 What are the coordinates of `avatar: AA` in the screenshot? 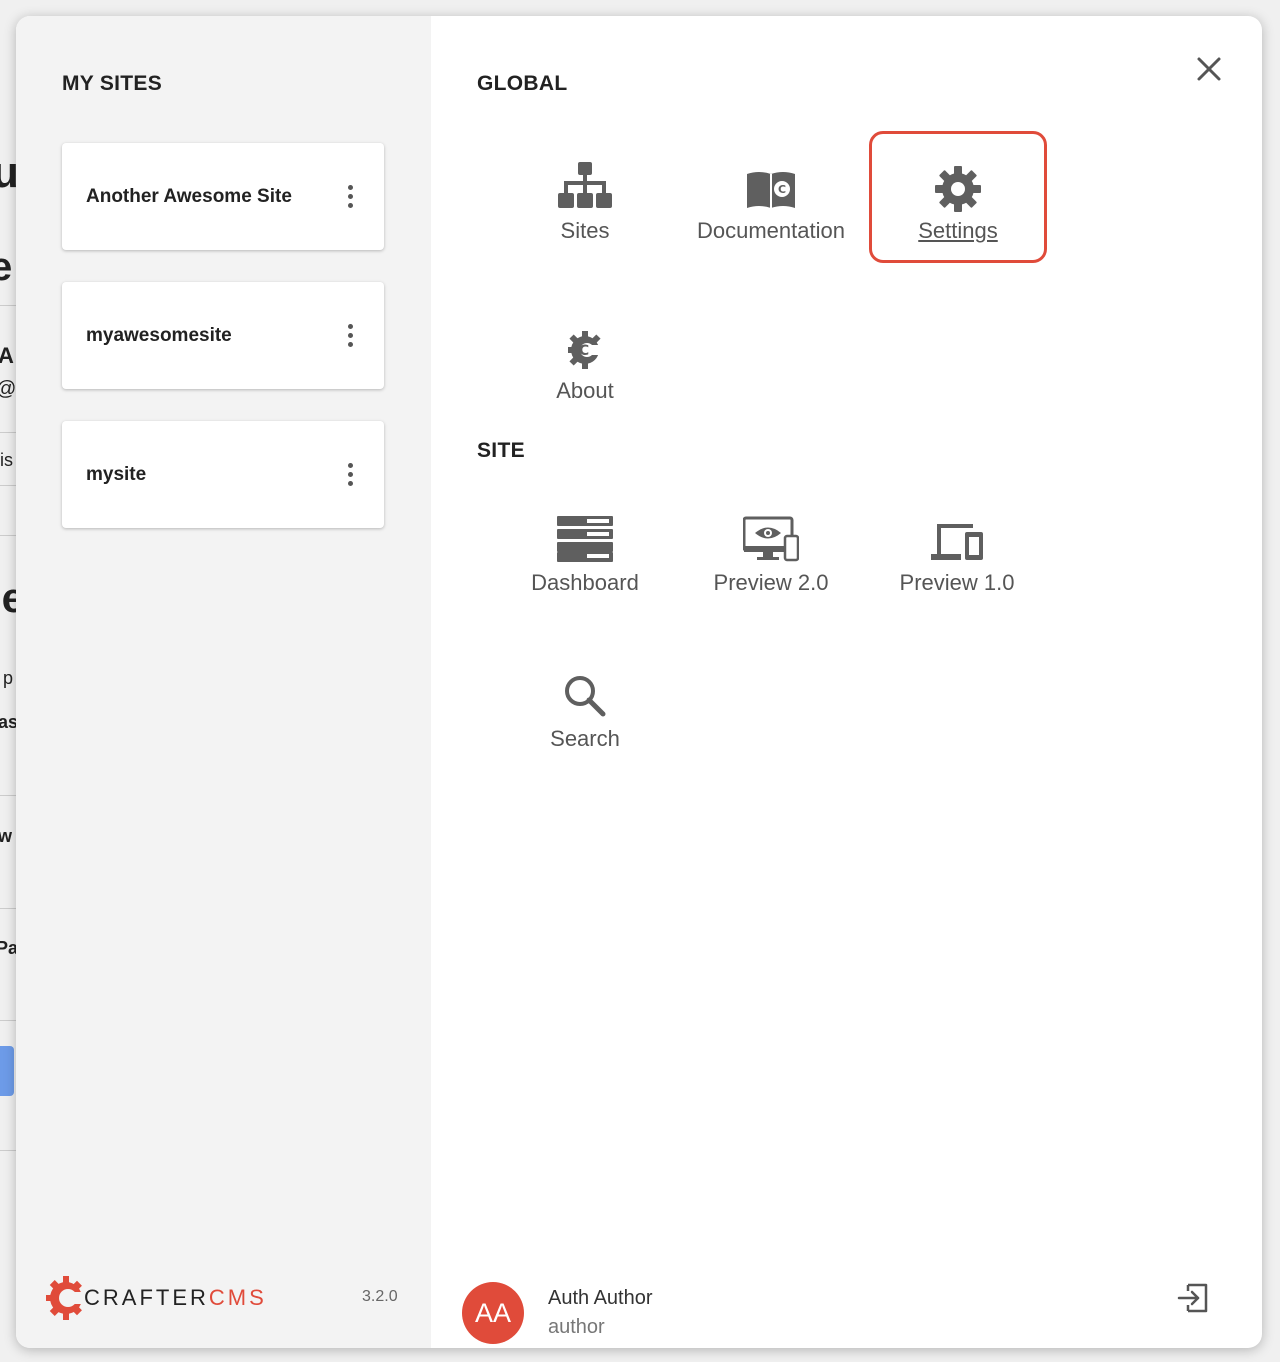 It's located at (493, 1313).